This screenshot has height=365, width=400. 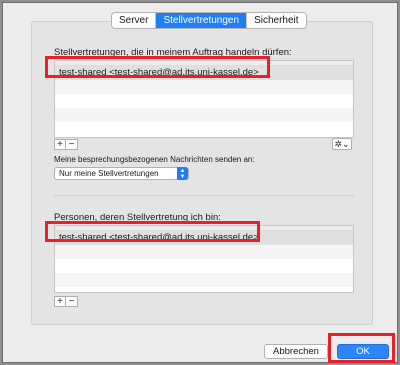 I want to click on tab-bar: Server Stellvertretungen Sicherheit, so click(x=209, y=20).